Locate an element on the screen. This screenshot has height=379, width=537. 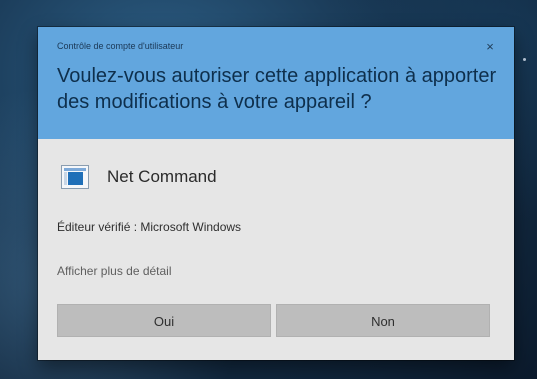
close-icon: × is located at coordinates (490, 46).